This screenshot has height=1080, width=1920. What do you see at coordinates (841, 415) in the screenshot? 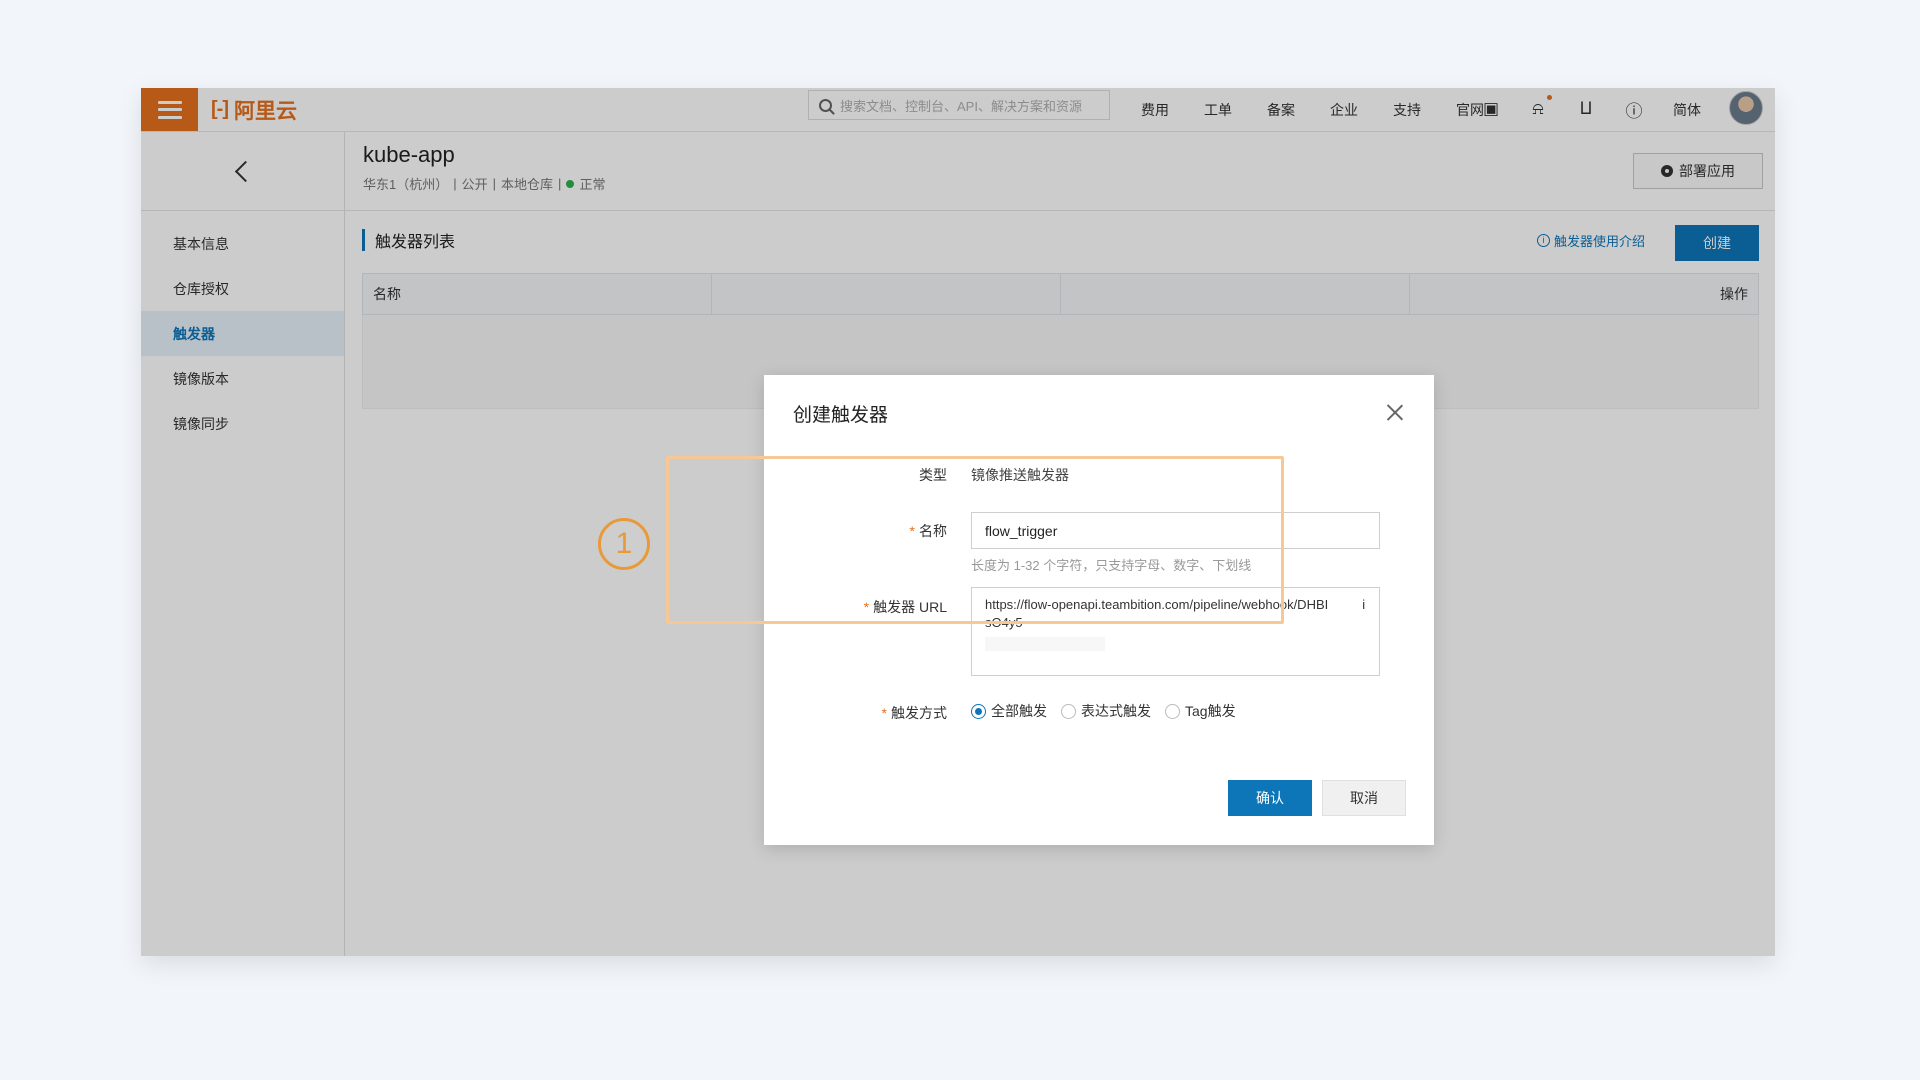
I see `dialog-title: 创建触发器` at bounding box center [841, 415].